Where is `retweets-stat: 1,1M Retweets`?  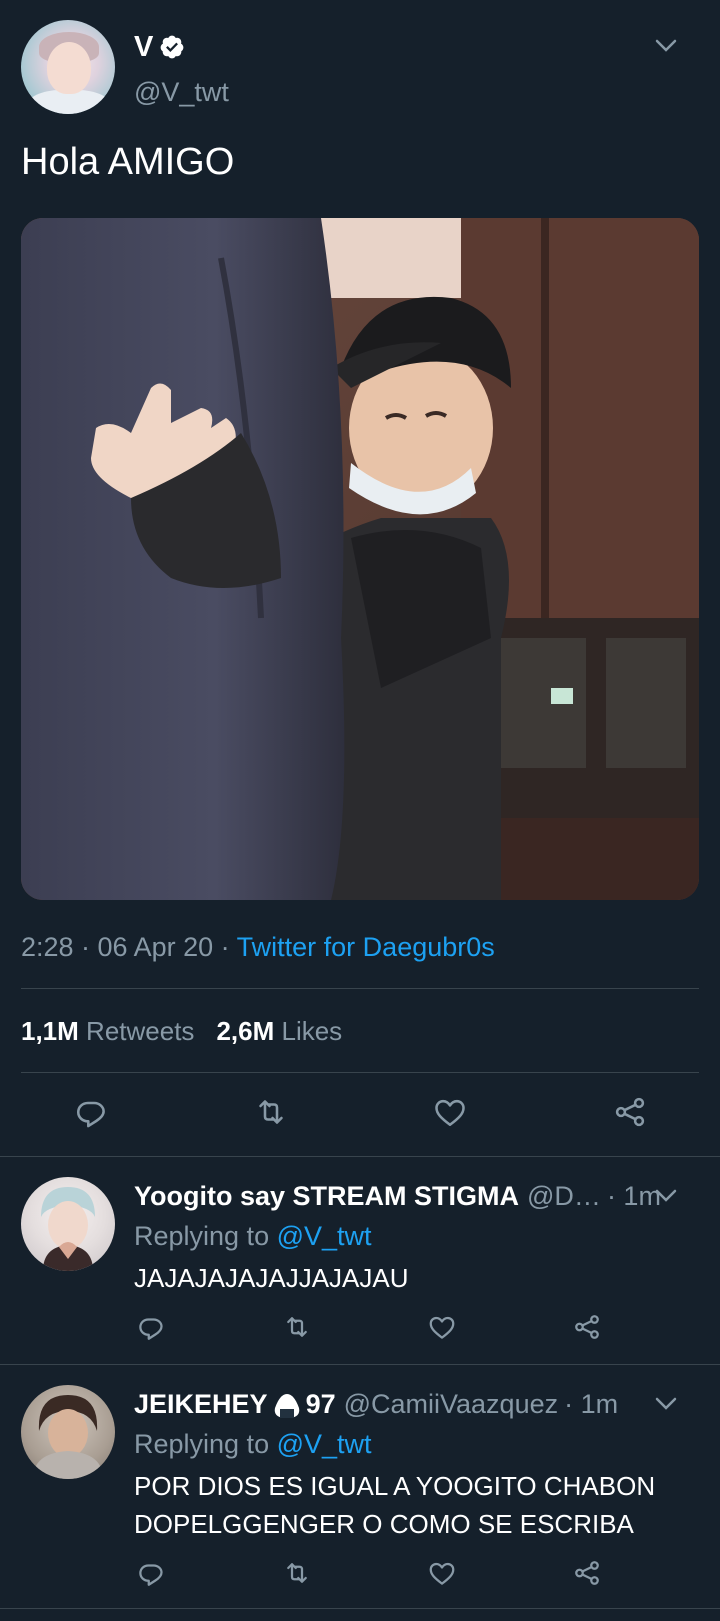 retweets-stat: 1,1M Retweets is located at coordinates (107, 1031).